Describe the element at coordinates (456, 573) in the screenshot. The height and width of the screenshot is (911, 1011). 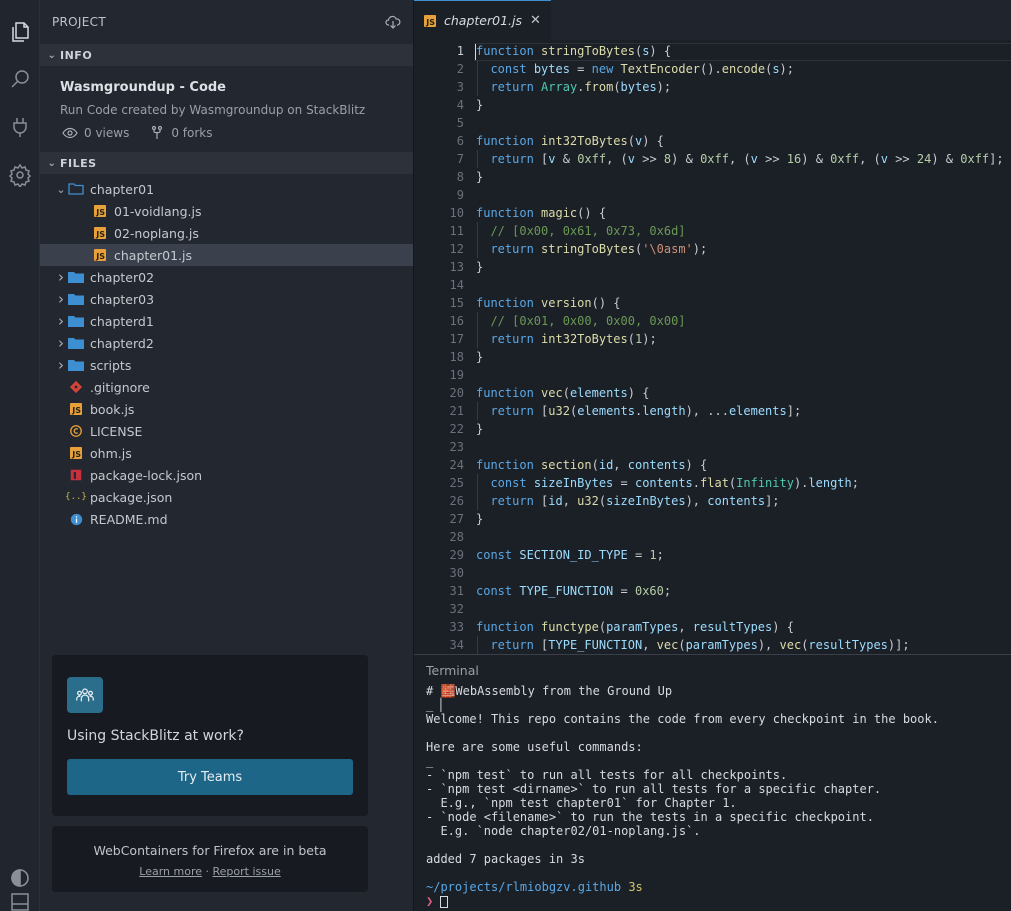
I see `line-number: 30` at that location.